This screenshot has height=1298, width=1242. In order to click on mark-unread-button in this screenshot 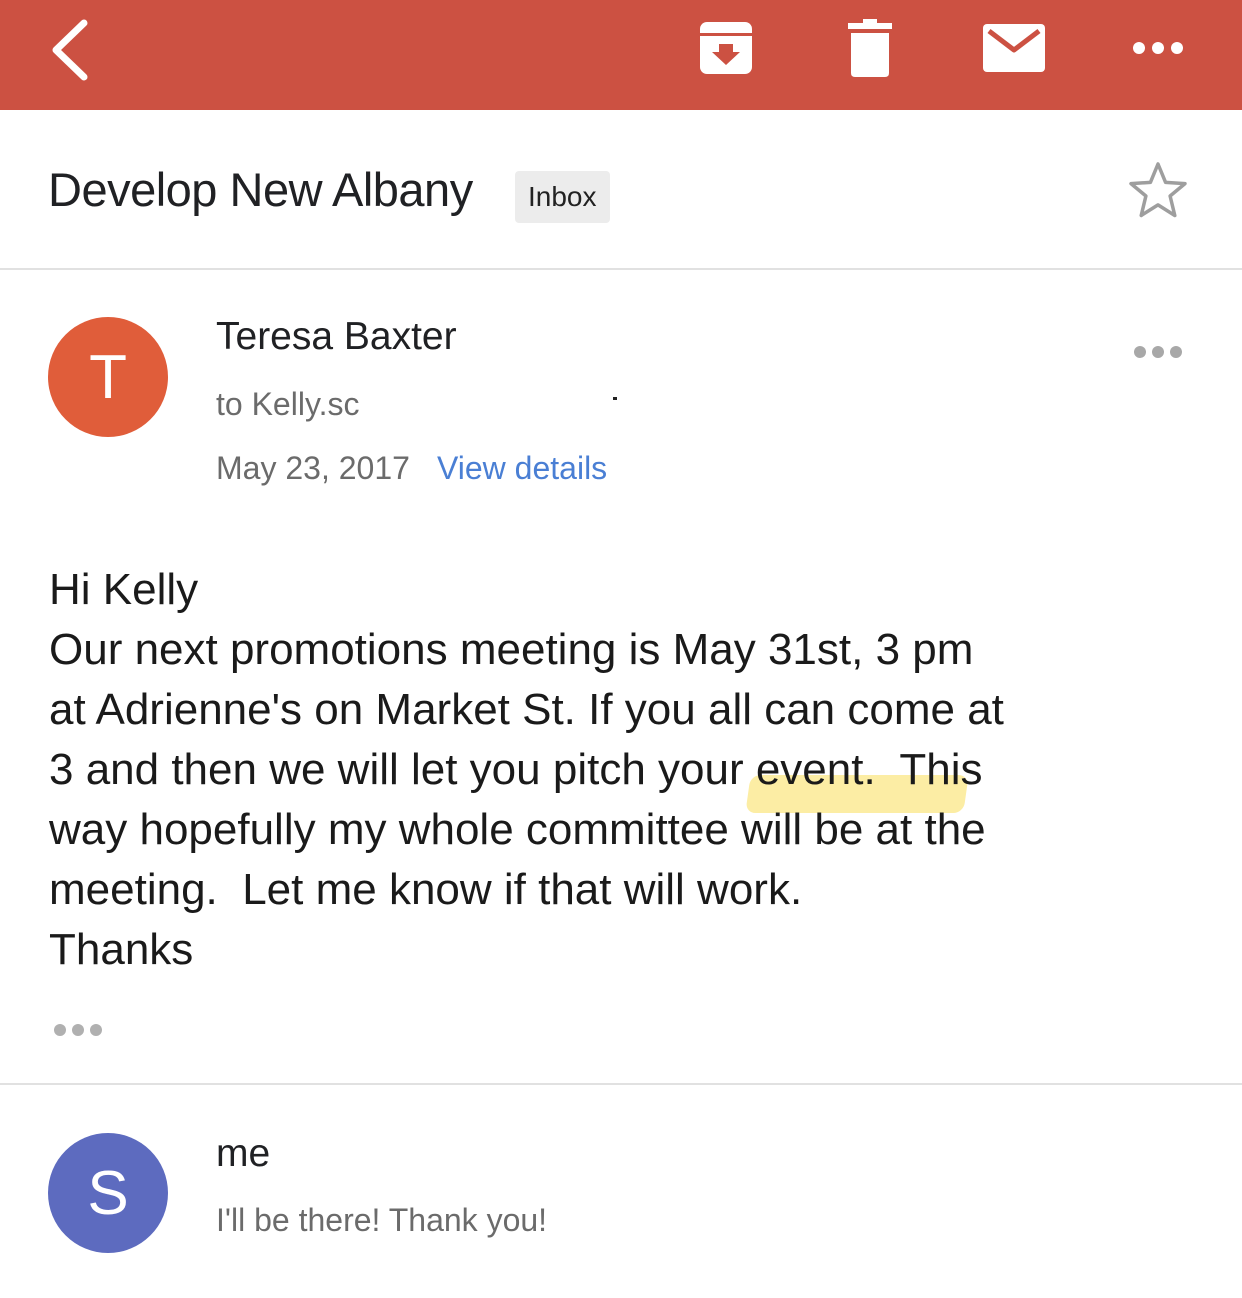, I will do `click(1014, 48)`.